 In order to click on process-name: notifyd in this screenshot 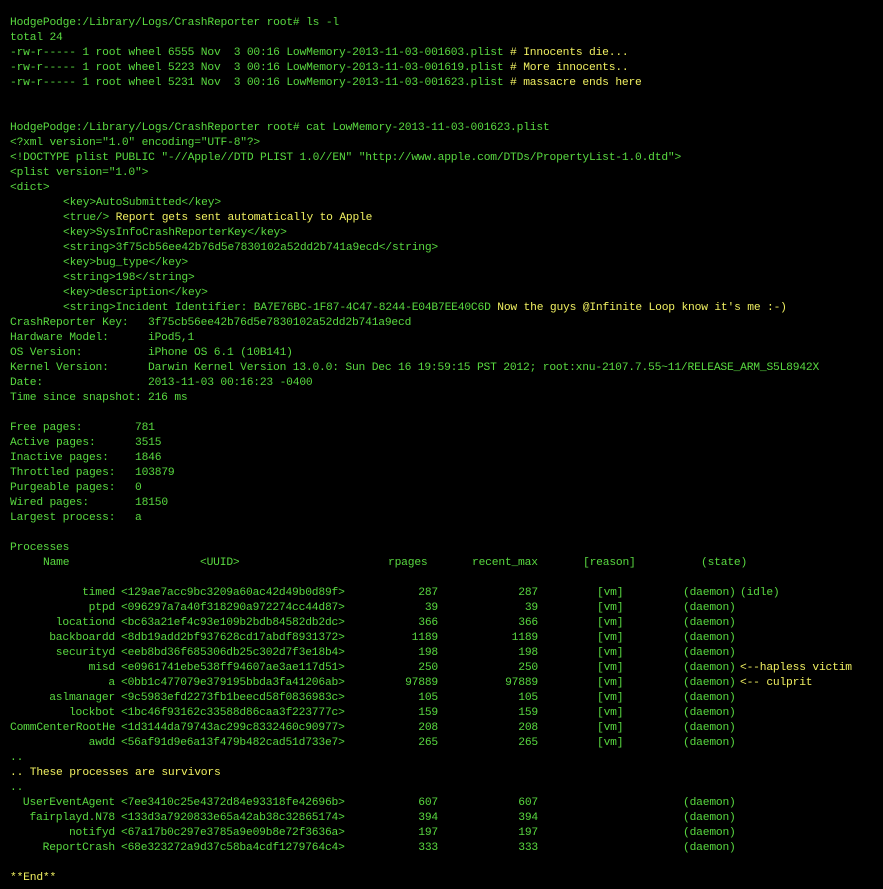, I will do `click(91, 833)`.